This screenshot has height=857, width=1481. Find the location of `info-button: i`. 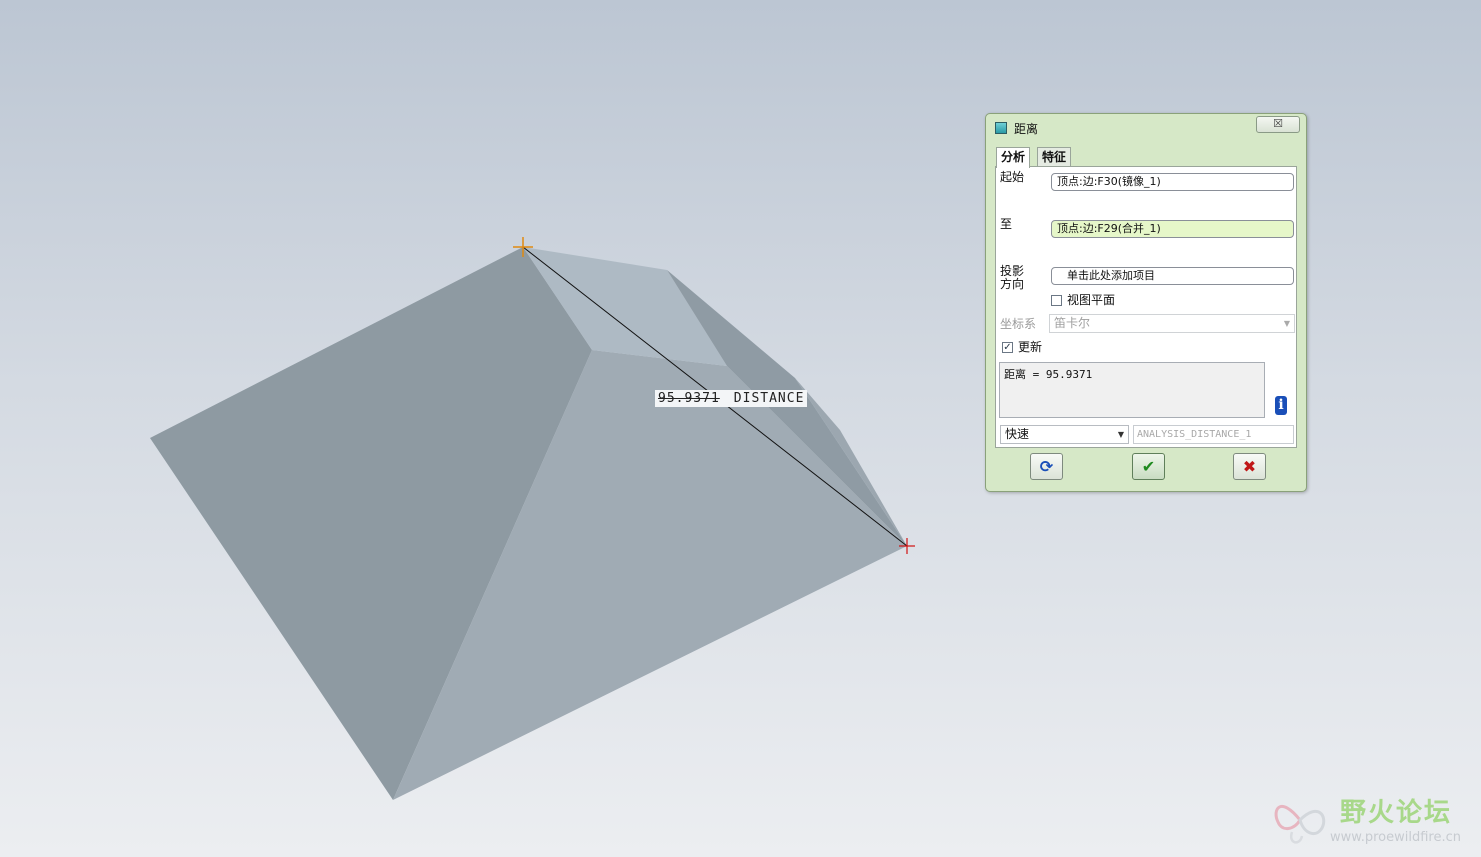

info-button: i is located at coordinates (1281, 405).